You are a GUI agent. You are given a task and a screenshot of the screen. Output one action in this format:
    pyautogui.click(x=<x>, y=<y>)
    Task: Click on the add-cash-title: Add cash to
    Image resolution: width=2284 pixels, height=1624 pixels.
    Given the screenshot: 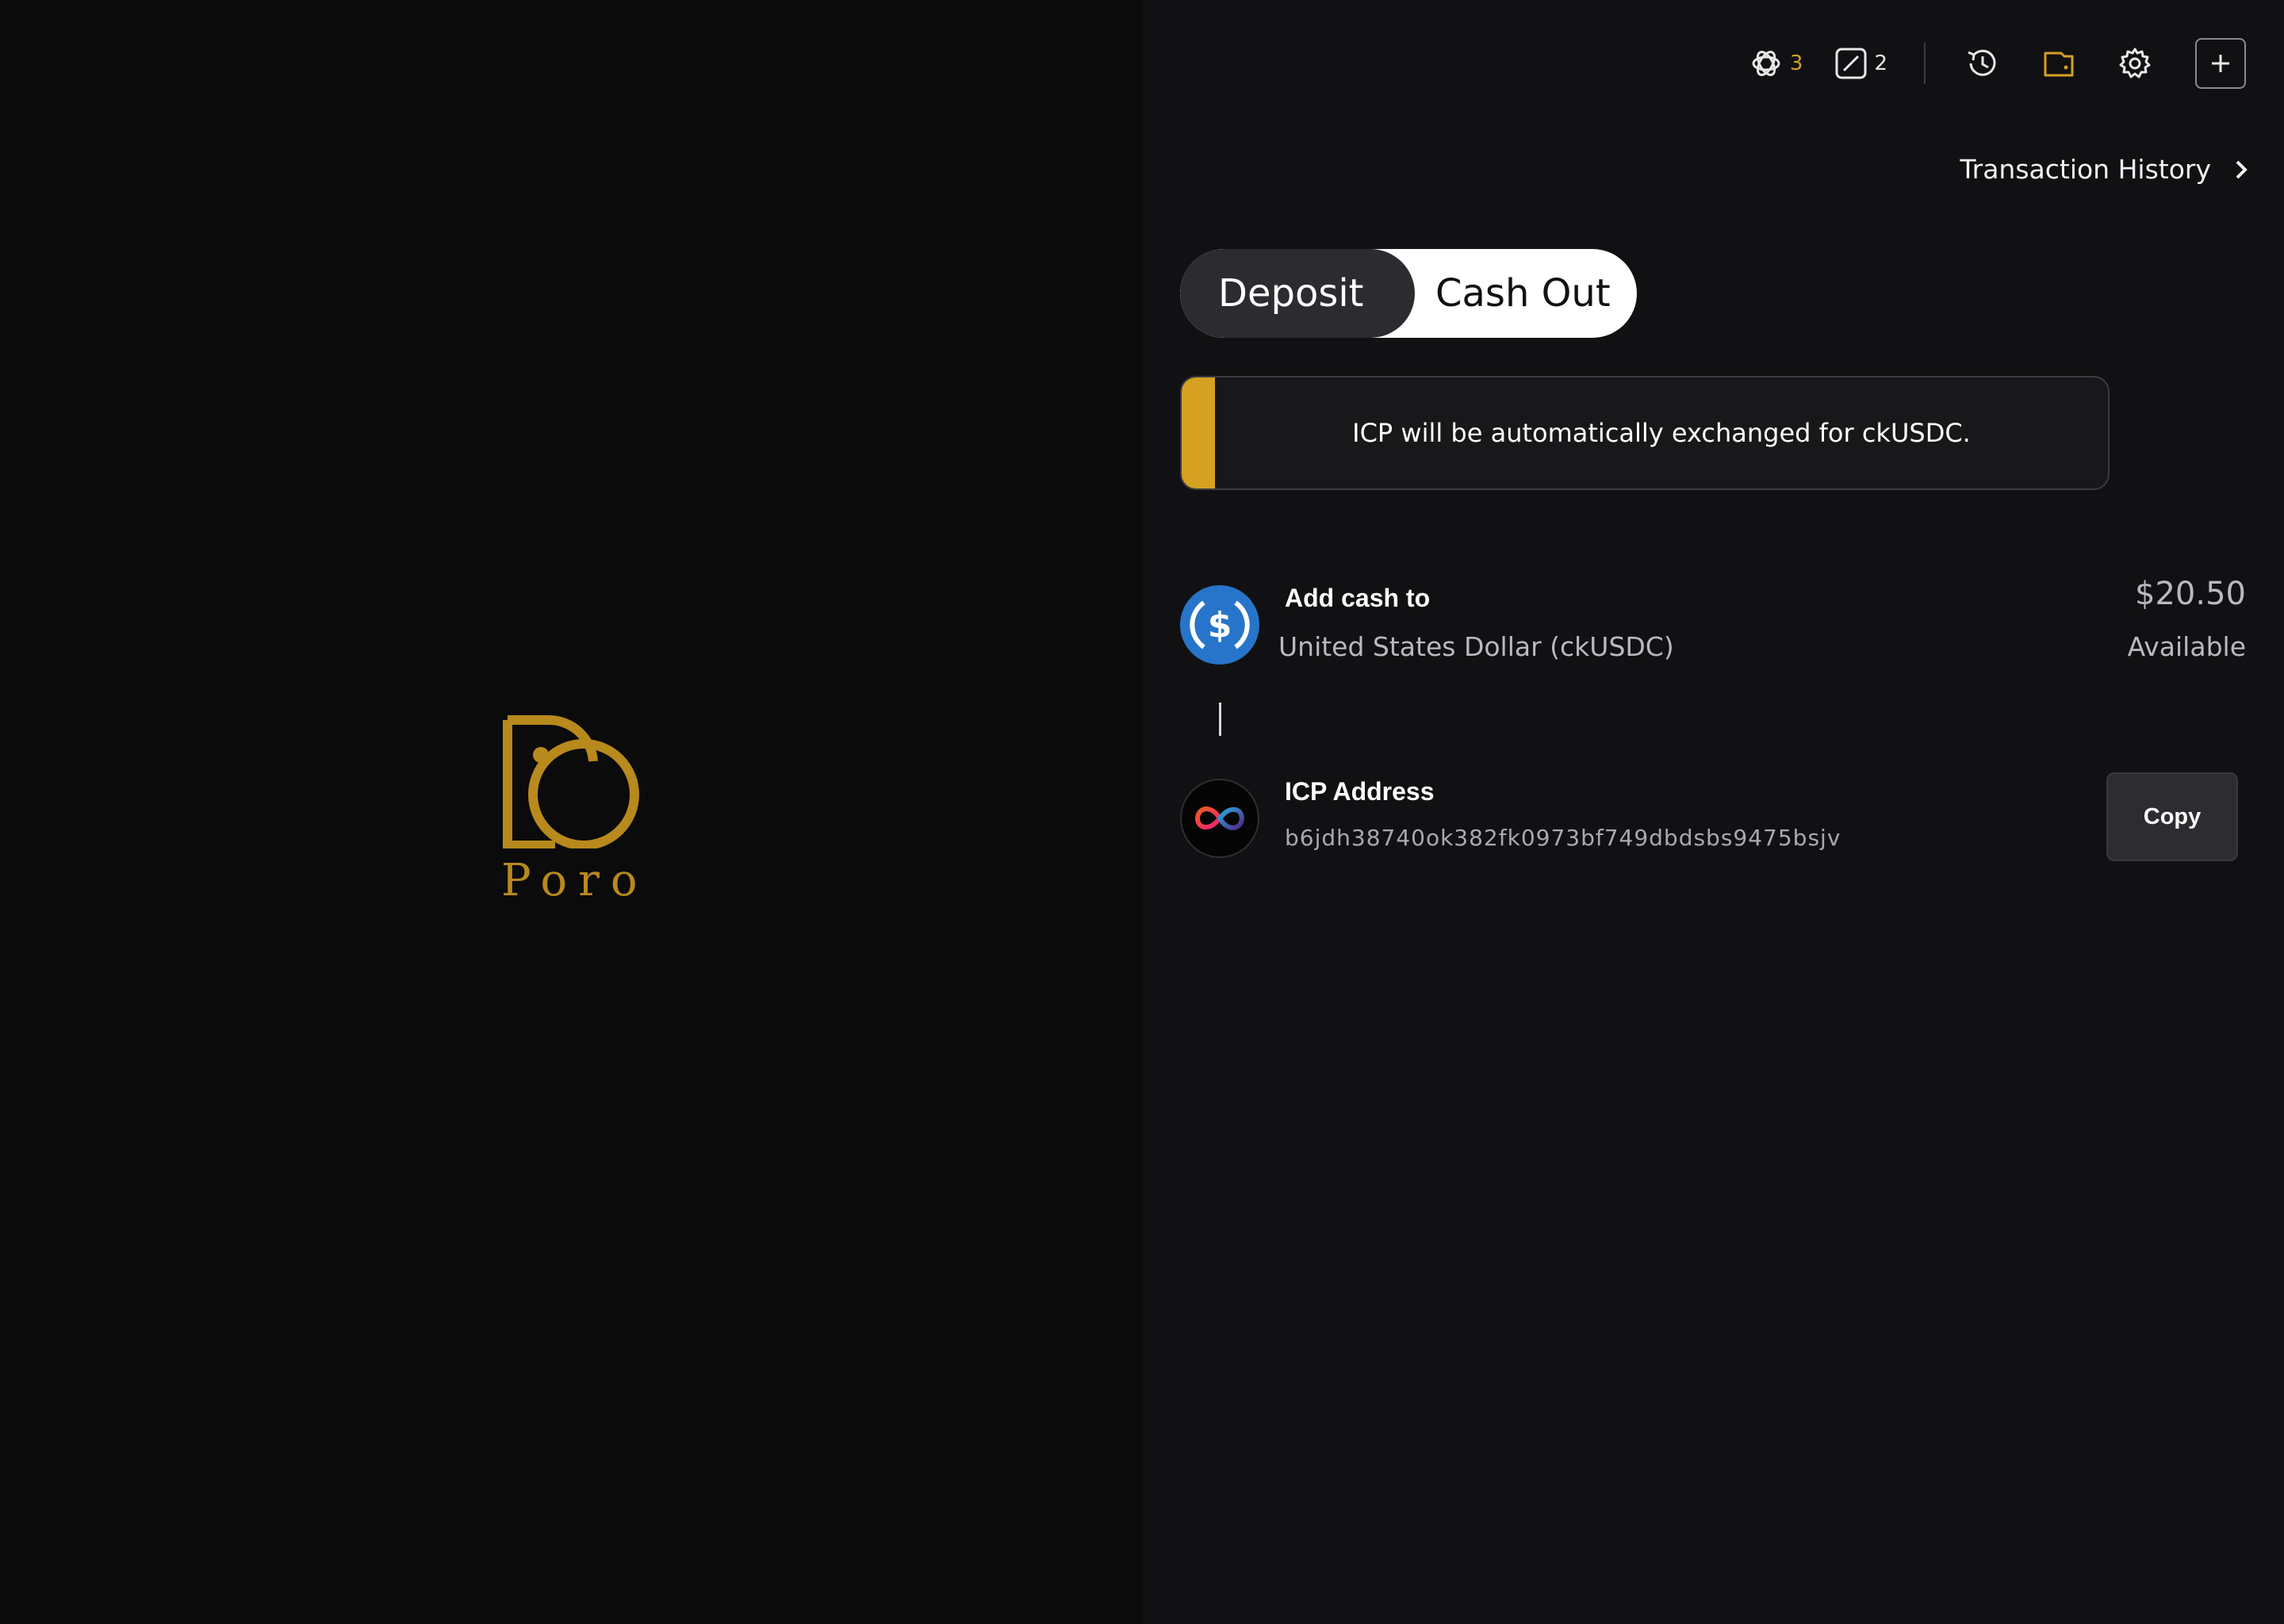 What is the action you would take?
    pyautogui.click(x=1358, y=598)
    